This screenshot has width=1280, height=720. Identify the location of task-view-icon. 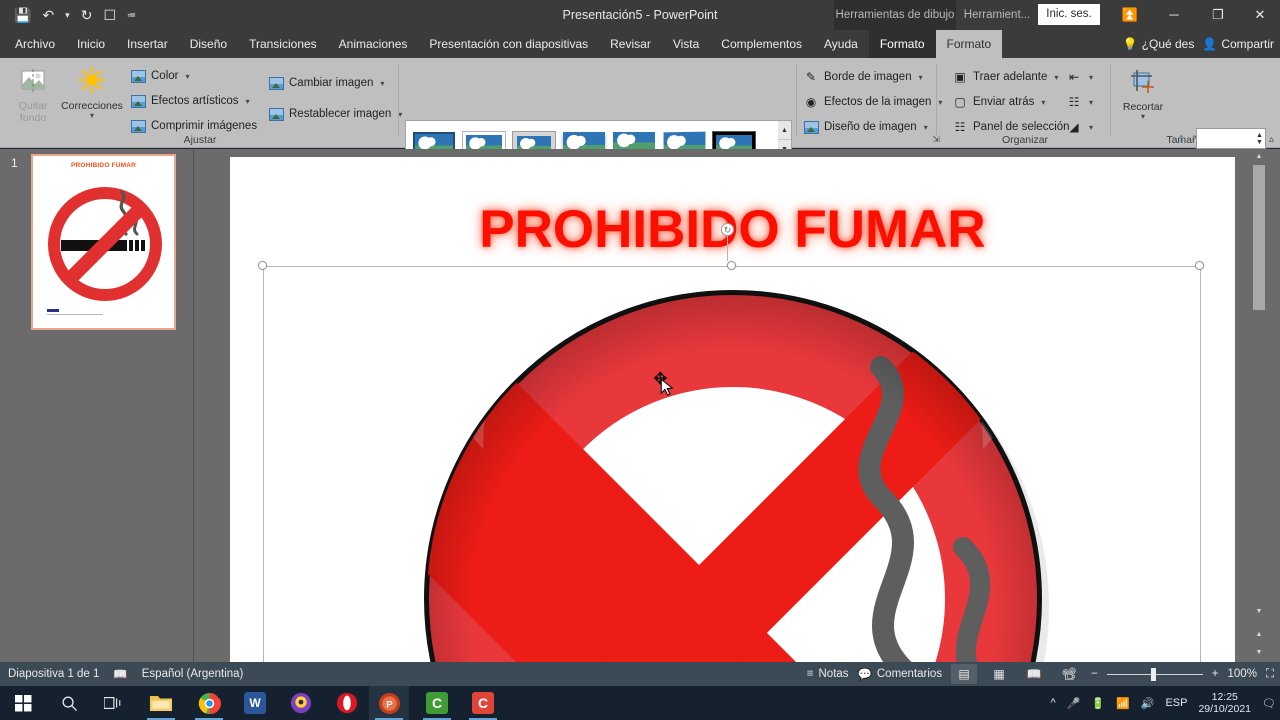
(112, 703).